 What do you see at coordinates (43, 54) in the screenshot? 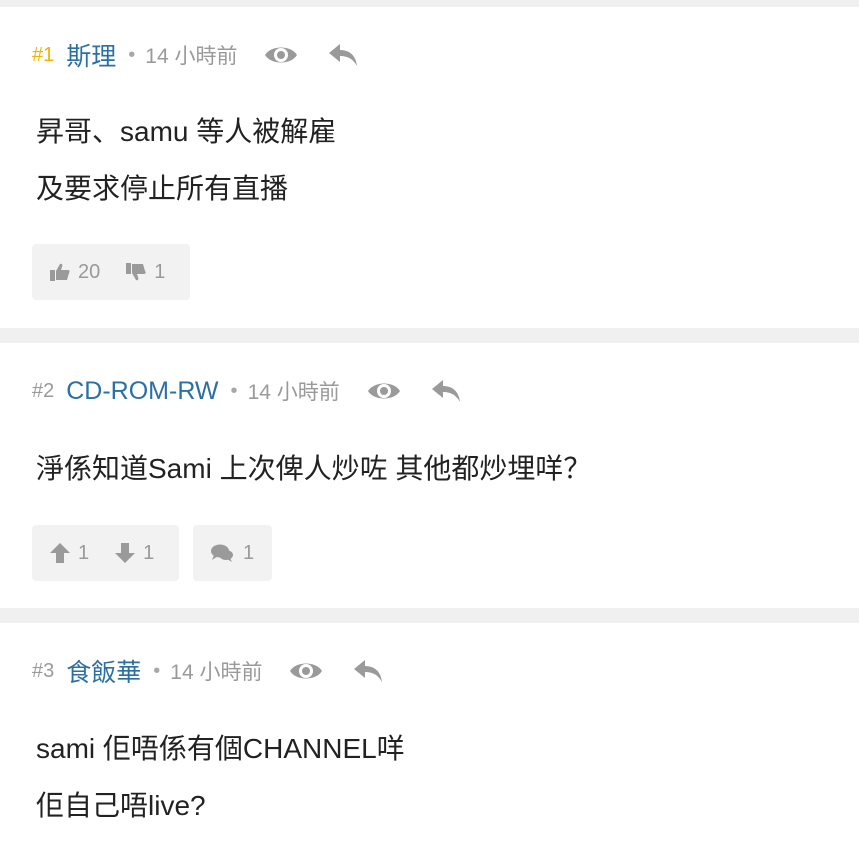
I see `post-number: #1` at bounding box center [43, 54].